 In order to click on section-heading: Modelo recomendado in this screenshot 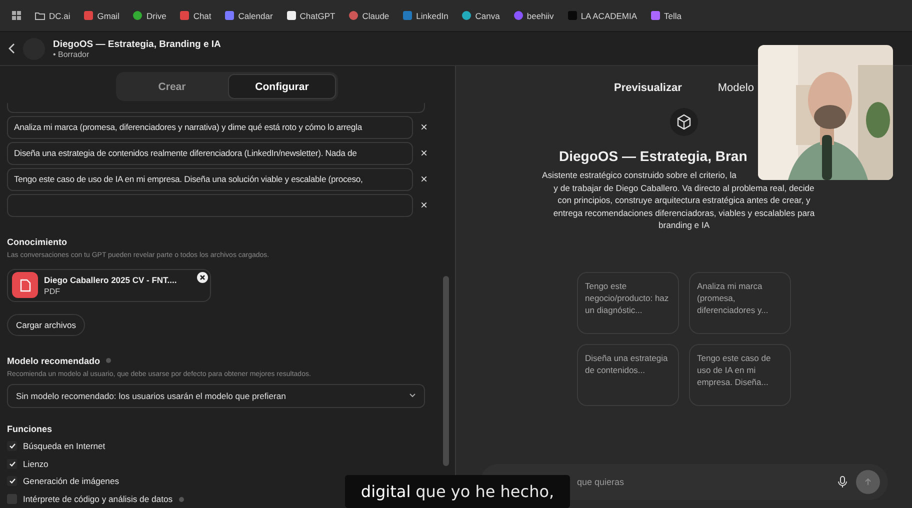, I will do `click(53, 361)`.